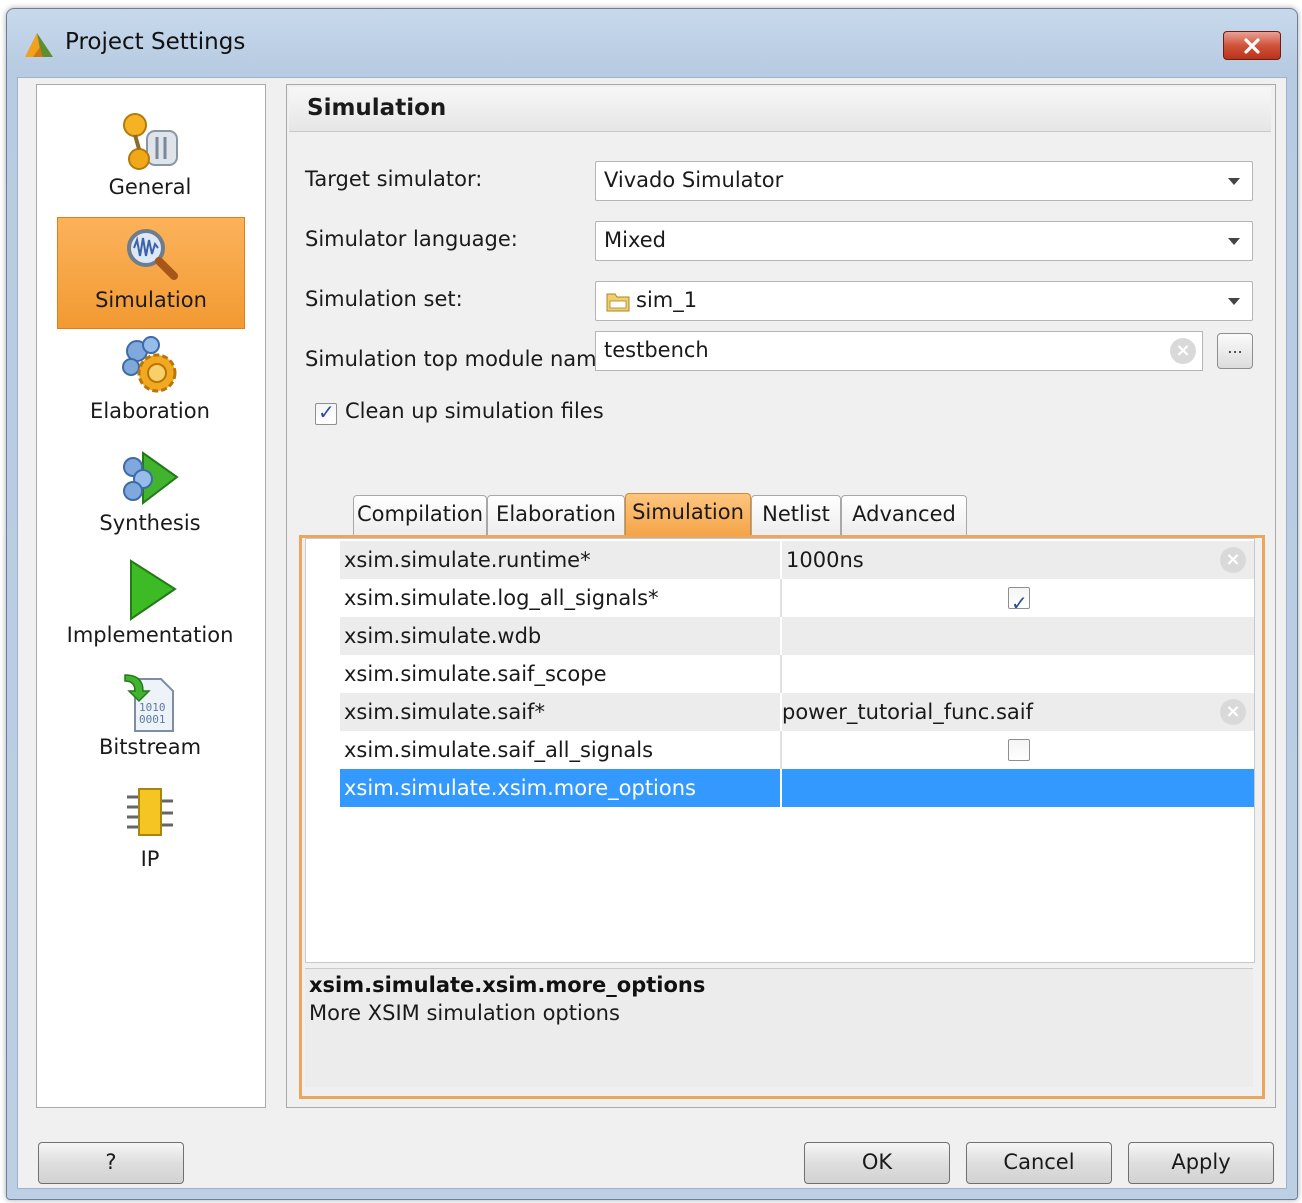 The height and width of the screenshot is (1203, 1302). I want to click on elaboration-gear-icon, so click(149, 364).